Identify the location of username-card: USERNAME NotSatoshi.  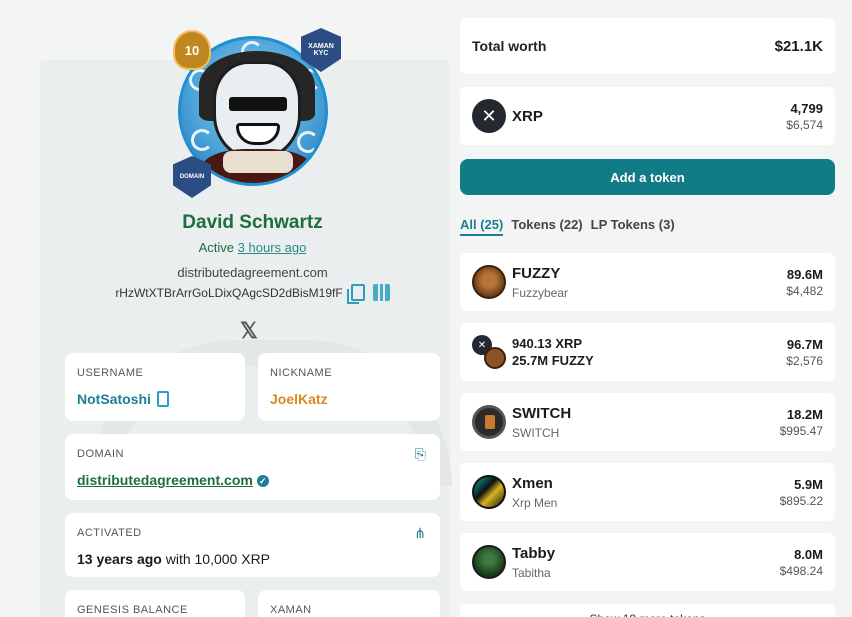
(155, 387).